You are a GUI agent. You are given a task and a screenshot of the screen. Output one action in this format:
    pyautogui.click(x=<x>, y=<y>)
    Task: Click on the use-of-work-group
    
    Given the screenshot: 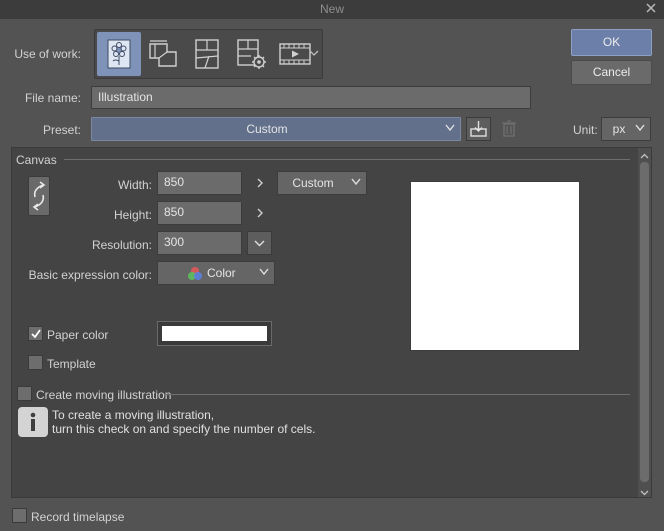 What is the action you would take?
    pyautogui.click(x=208, y=54)
    